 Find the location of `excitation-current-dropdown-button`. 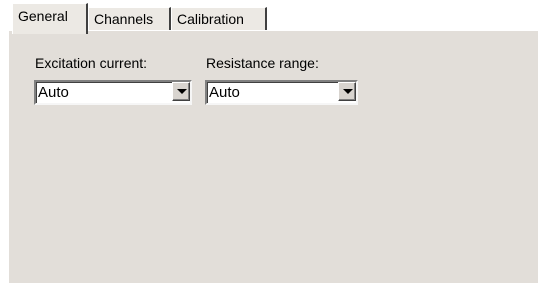

excitation-current-dropdown-button is located at coordinates (181, 91).